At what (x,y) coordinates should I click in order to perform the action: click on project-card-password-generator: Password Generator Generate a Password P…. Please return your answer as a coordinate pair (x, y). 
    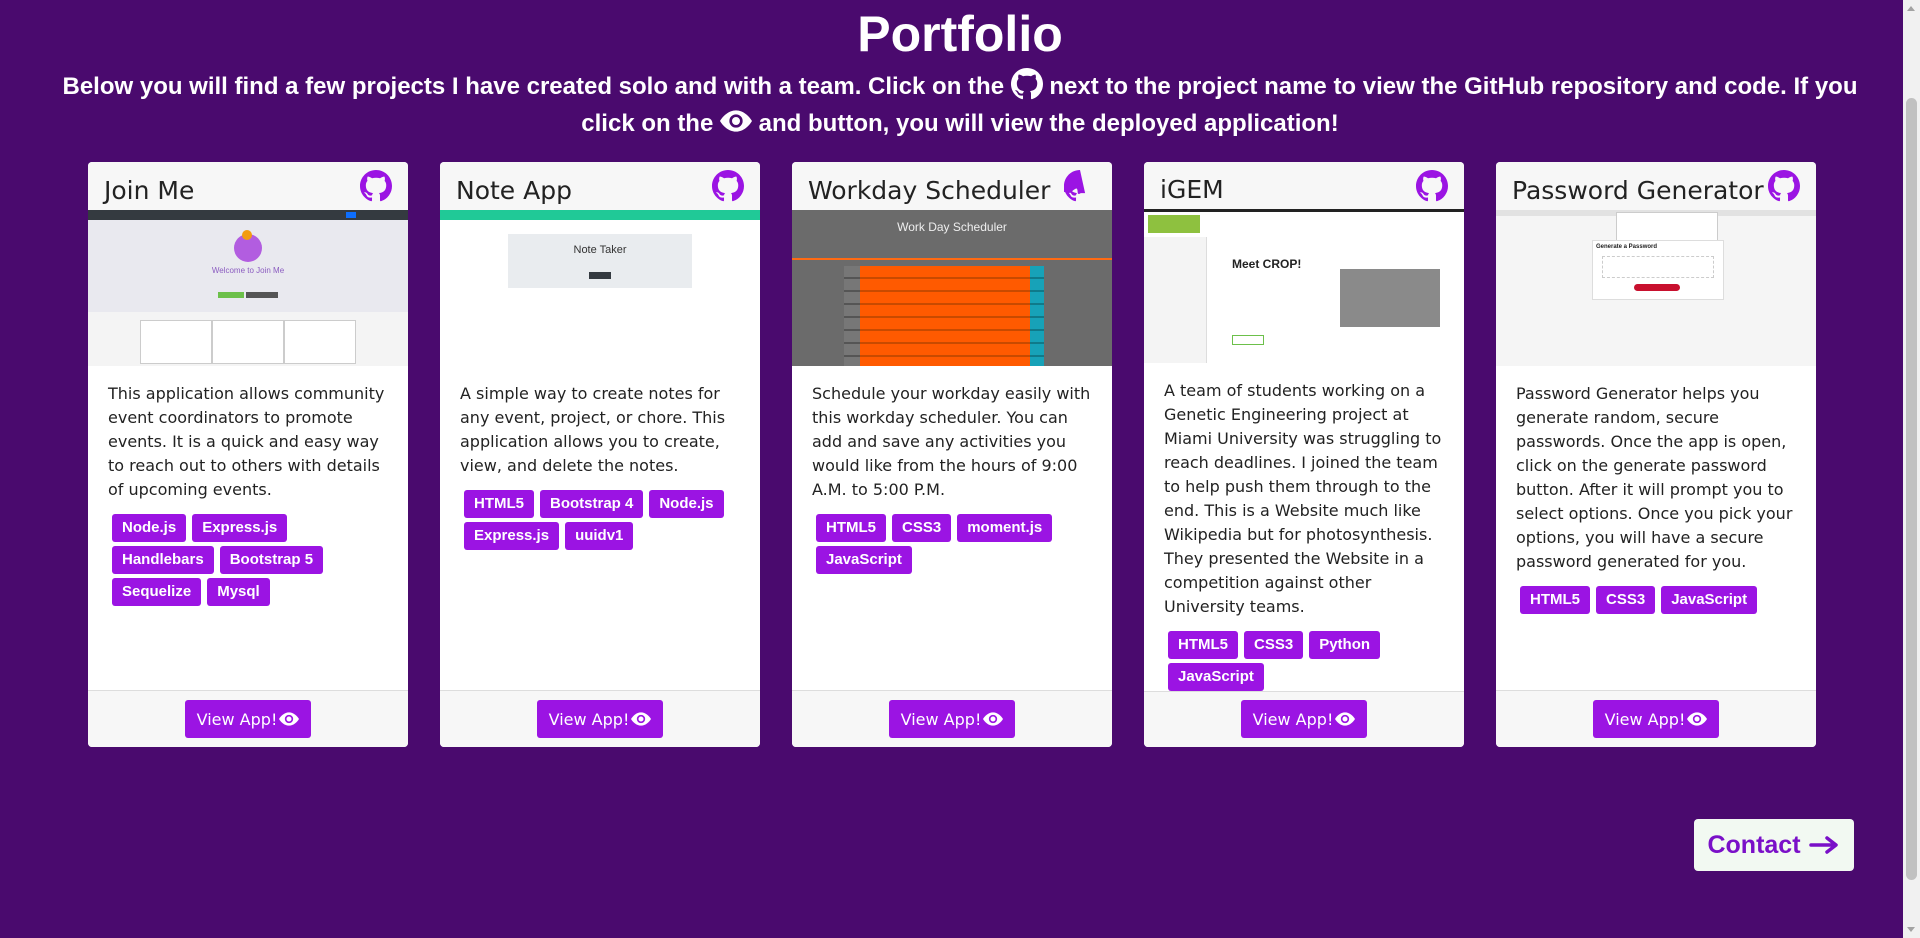
    Looking at the image, I should click on (1656, 454).